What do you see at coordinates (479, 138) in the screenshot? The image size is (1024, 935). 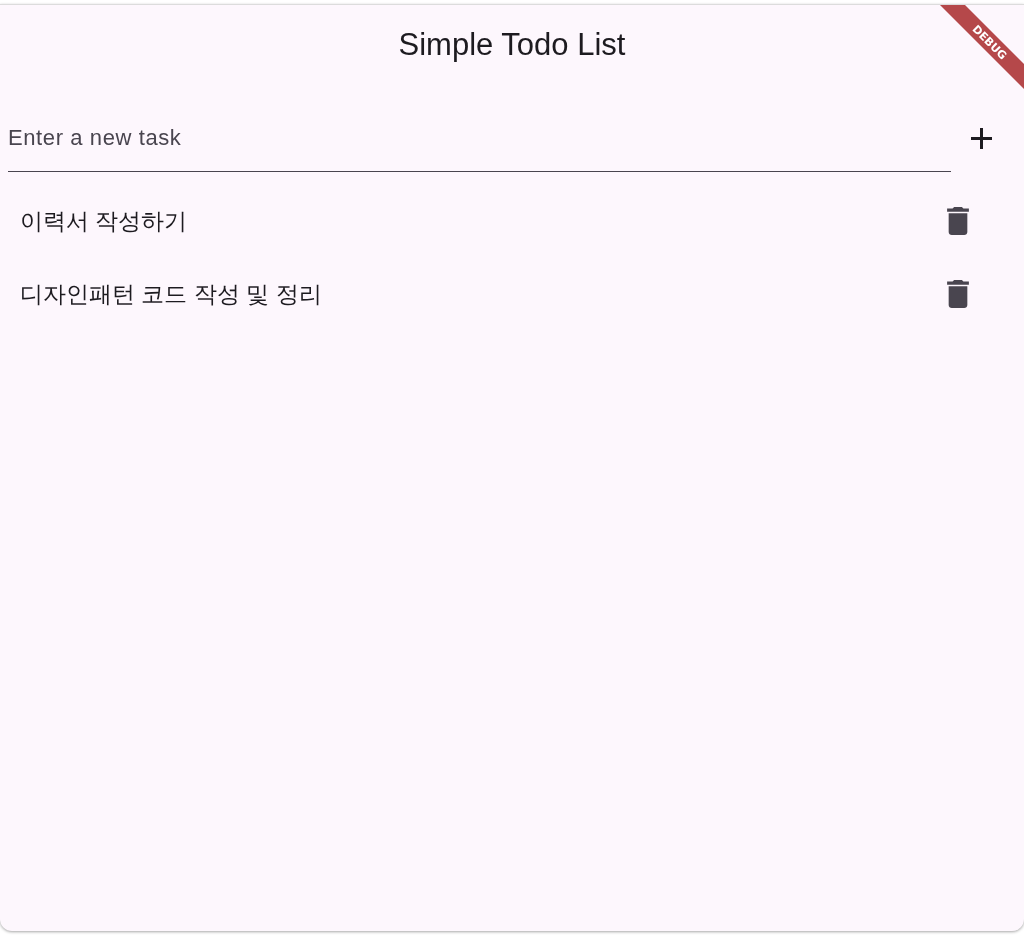 I see `task-input: Enter a new task` at bounding box center [479, 138].